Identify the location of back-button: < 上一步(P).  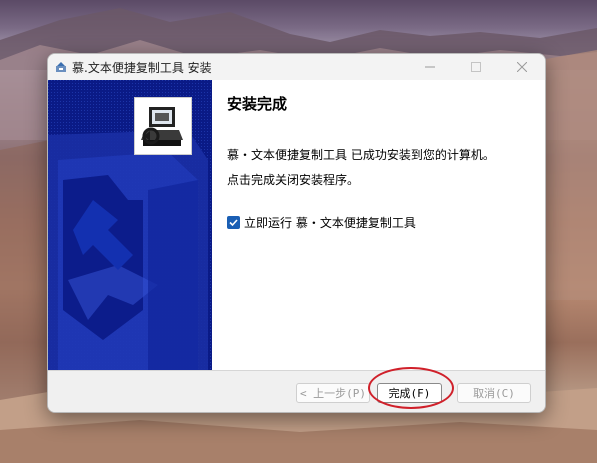
(333, 393).